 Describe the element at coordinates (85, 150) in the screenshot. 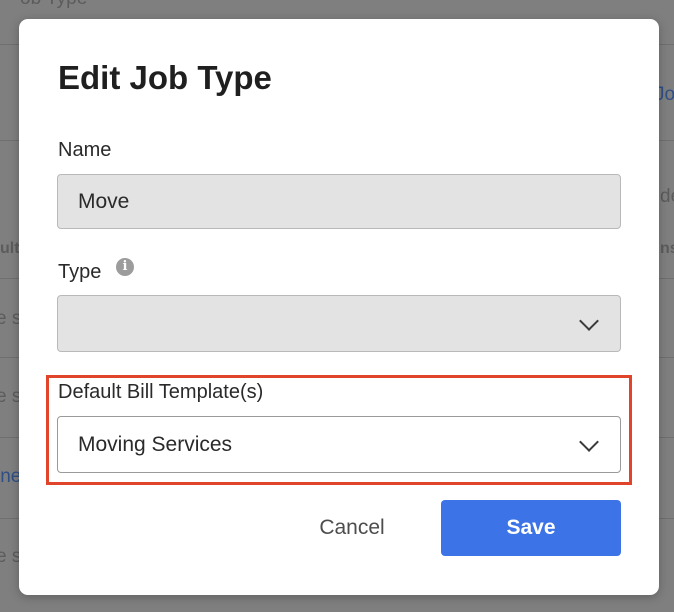

I see `name-label: Name` at that location.